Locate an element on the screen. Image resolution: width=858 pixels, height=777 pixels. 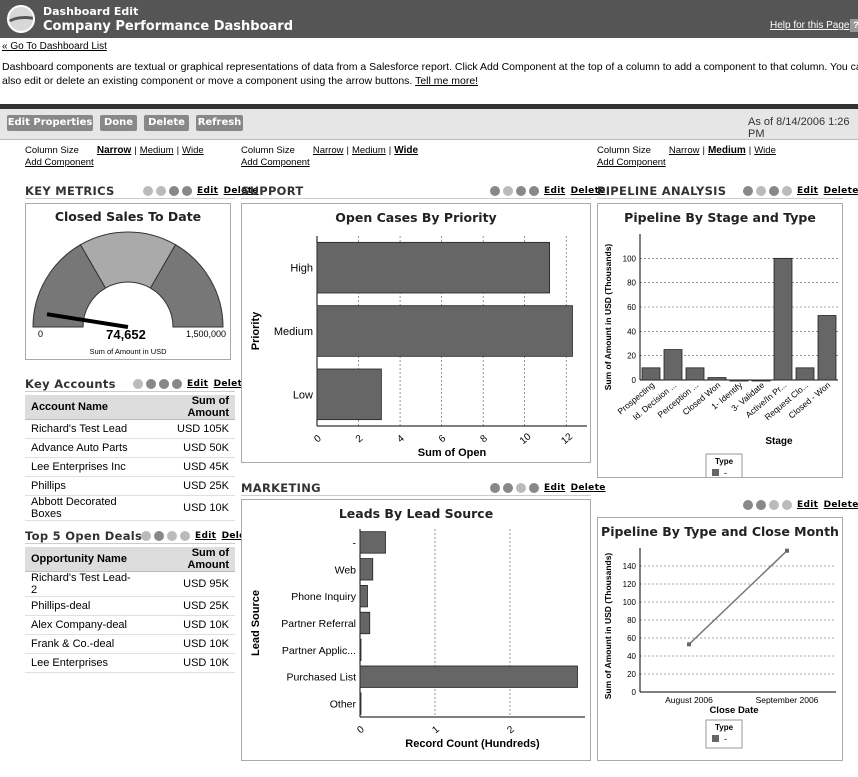
table-row: Advance Auto Parts USD 50K is located at coordinates (130, 448).